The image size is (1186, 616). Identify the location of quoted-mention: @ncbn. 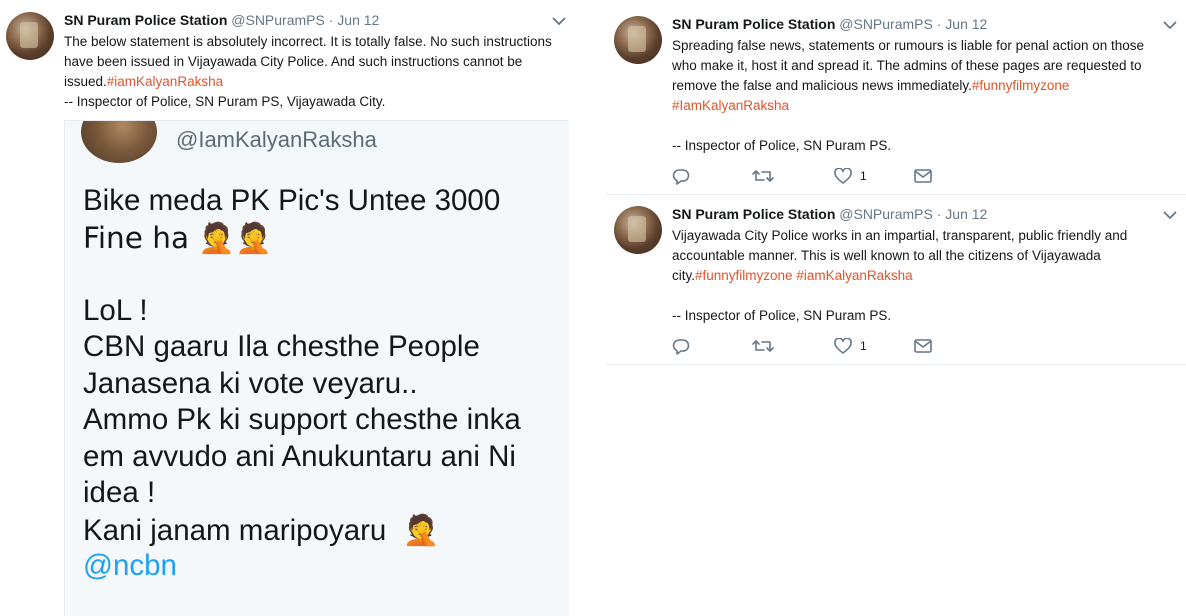
(130, 565).